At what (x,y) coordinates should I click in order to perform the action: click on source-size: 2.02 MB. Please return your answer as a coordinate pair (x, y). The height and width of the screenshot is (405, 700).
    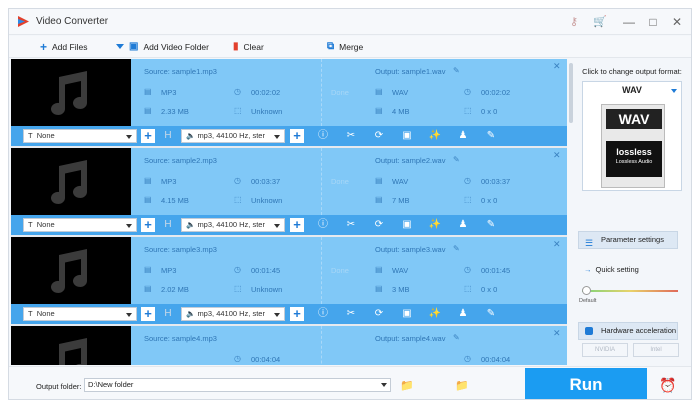
    Looking at the image, I should click on (175, 289).